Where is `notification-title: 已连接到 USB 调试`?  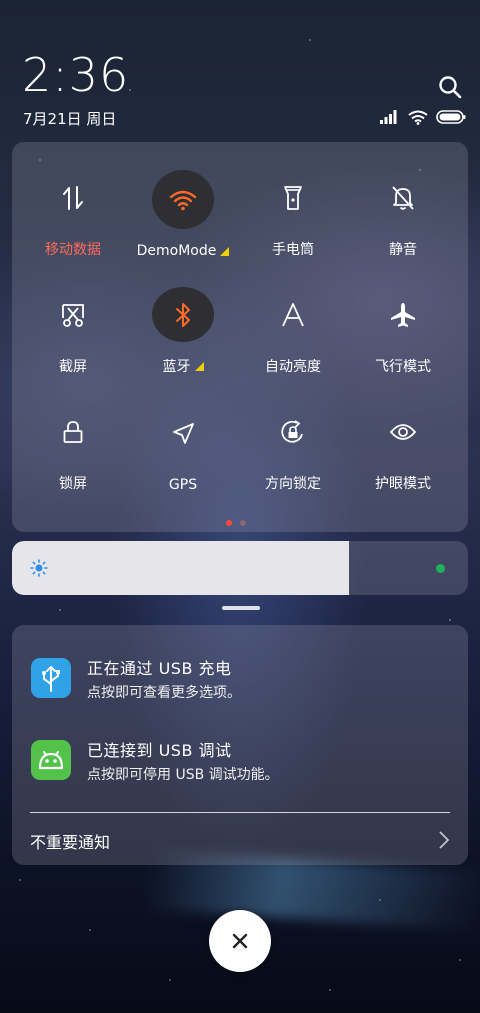 notification-title: 已连接到 USB 调试 is located at coordinates (159, 750).